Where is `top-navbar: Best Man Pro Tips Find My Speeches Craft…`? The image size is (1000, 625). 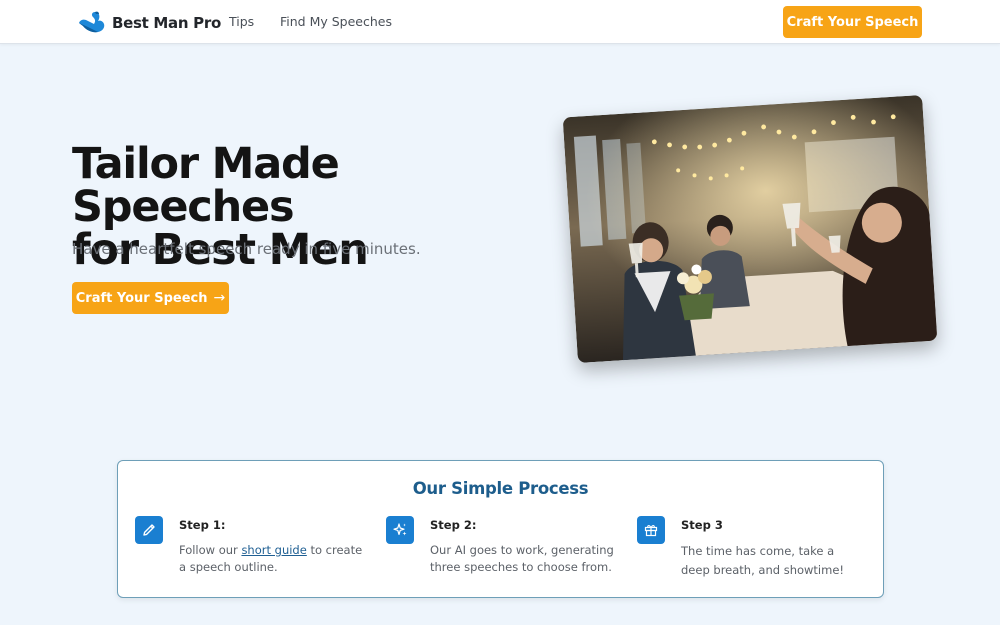 top-navbar: Best Man Pro Tips Find My Speeches Craft… is located at coordinates (500, 22).